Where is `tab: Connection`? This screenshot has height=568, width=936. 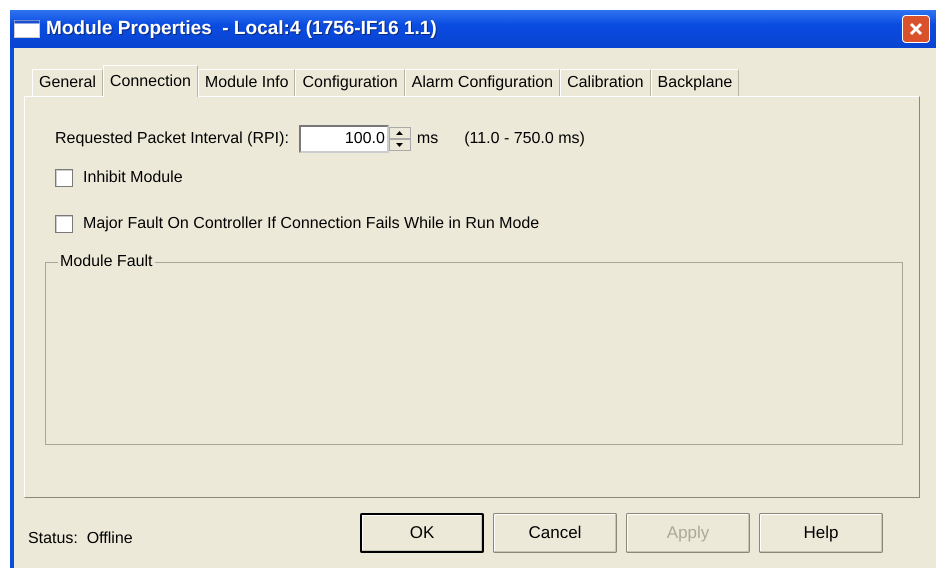
tab: Connection is located at coordinates (150, 81).